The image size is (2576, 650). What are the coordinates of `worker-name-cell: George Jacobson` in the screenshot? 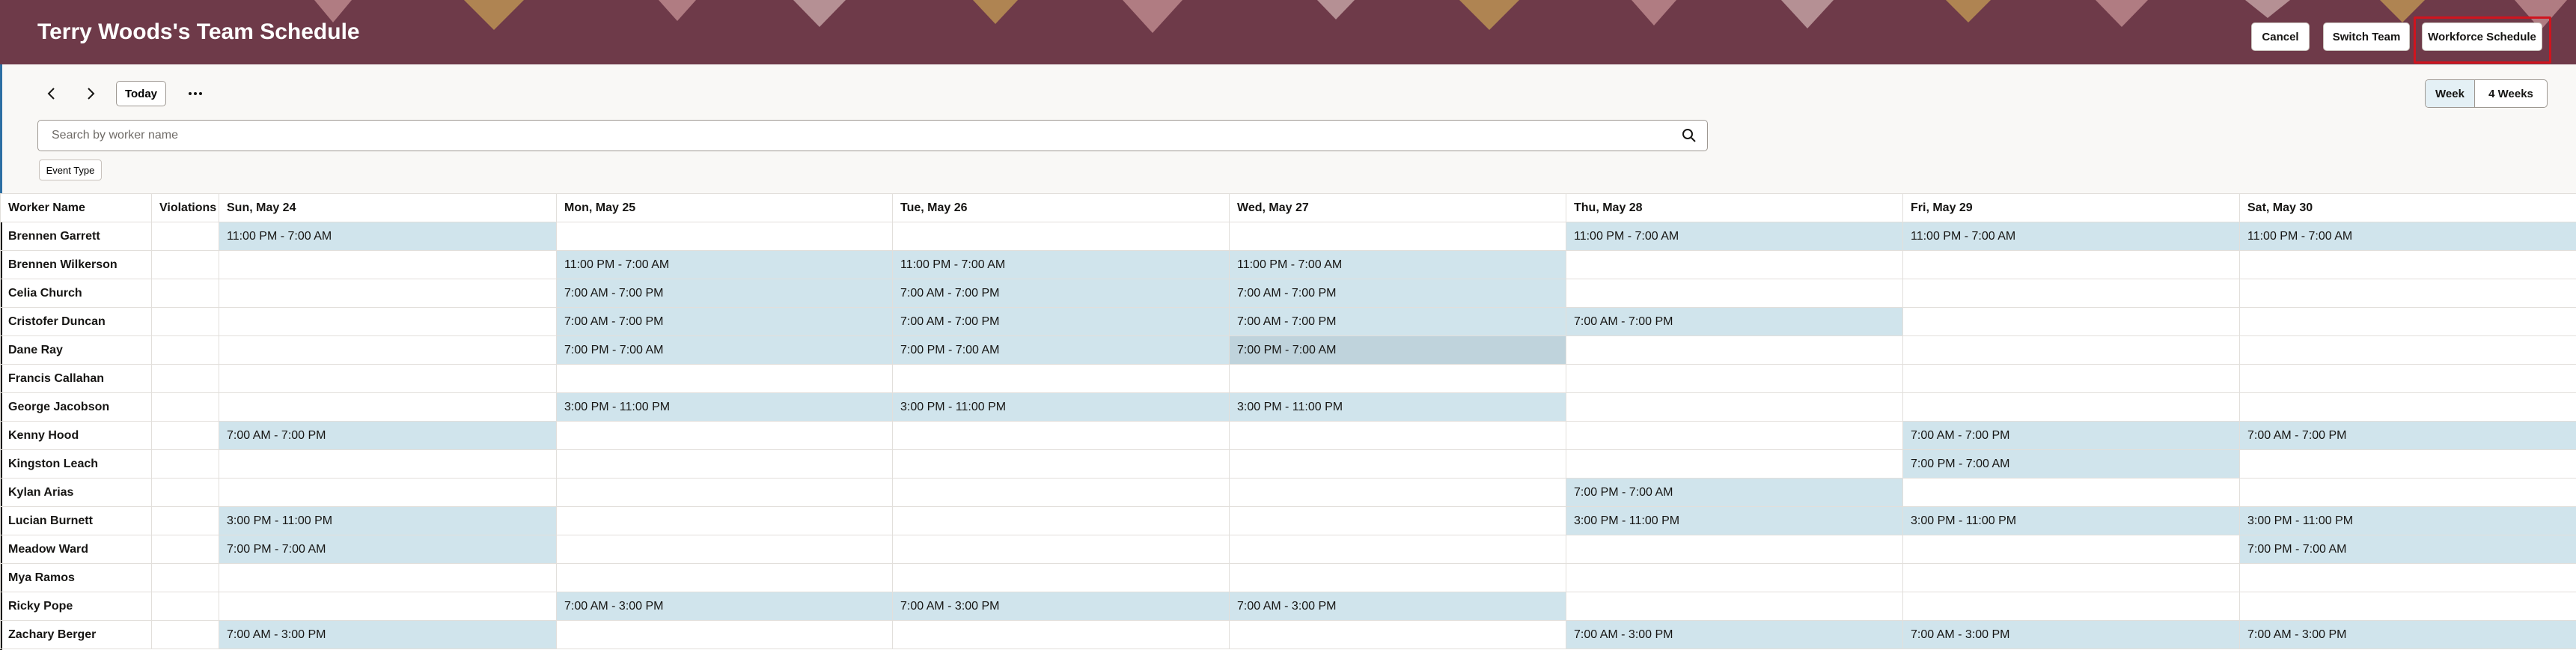 It's located at (76, 407).